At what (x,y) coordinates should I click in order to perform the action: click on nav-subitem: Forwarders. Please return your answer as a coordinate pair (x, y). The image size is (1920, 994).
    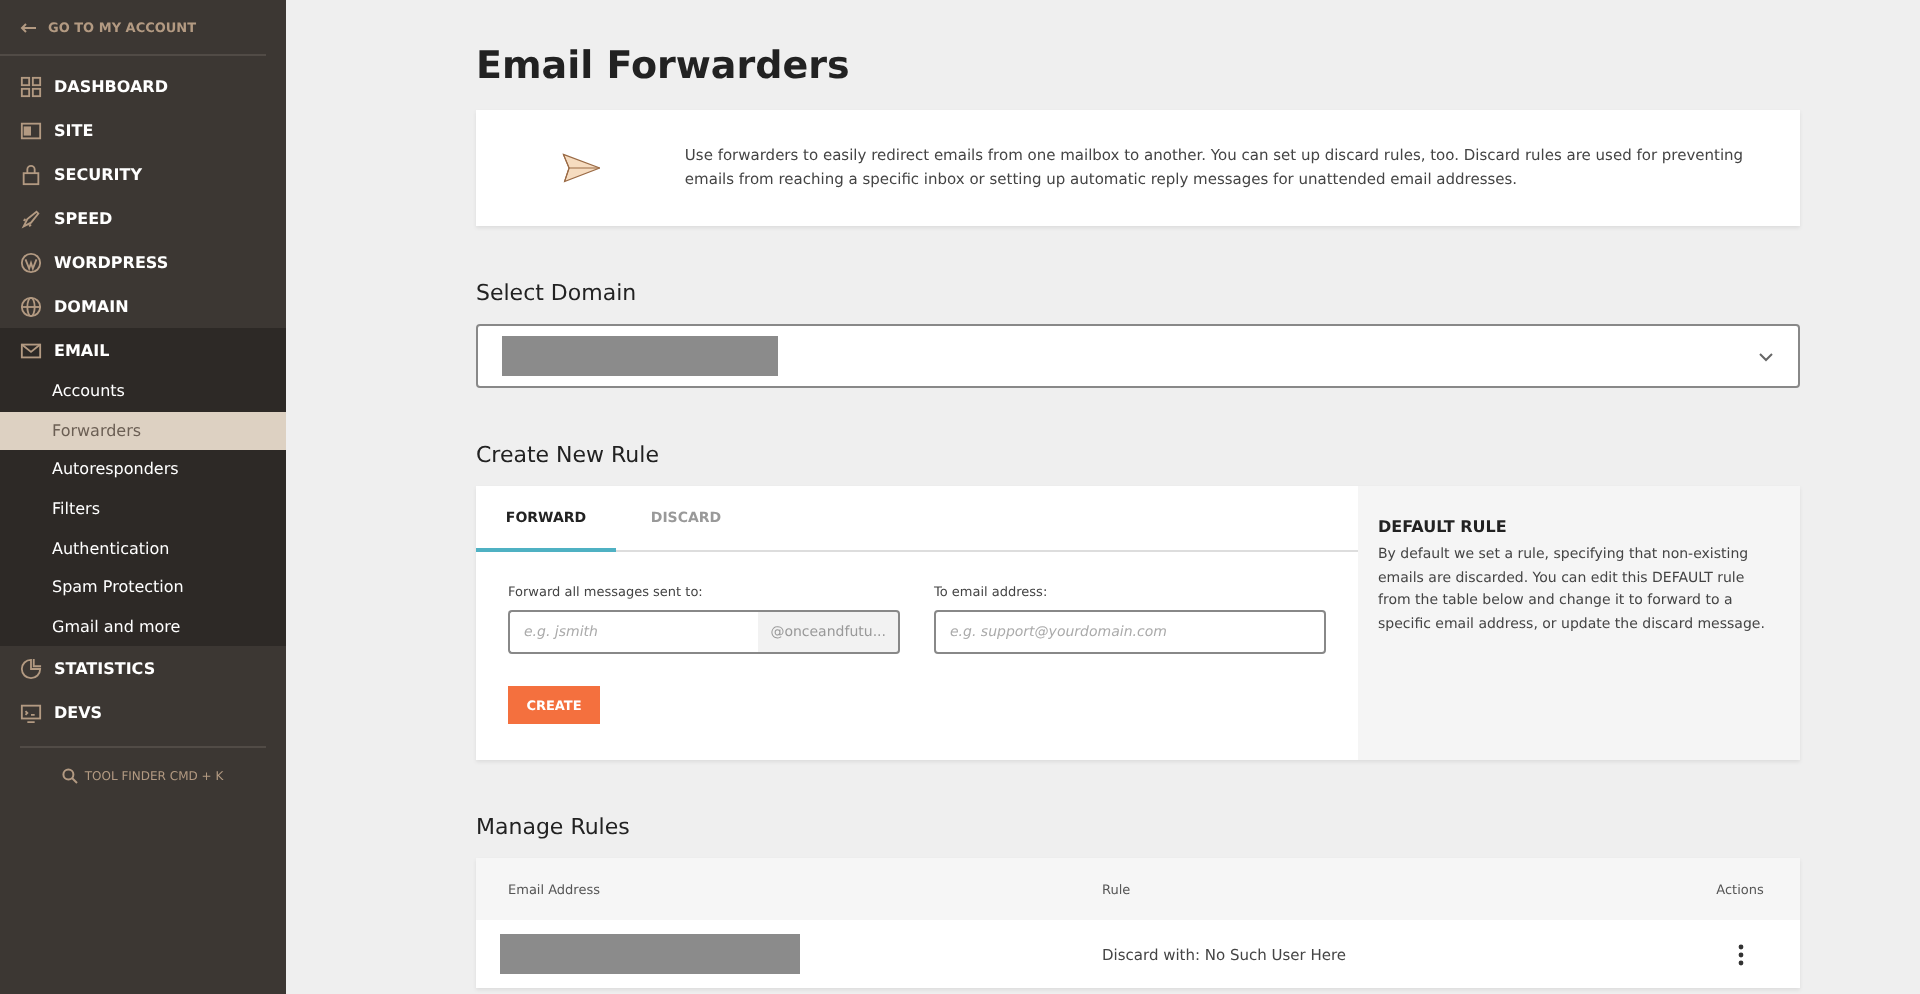
    Looking at the image, I should click on (143, 431).